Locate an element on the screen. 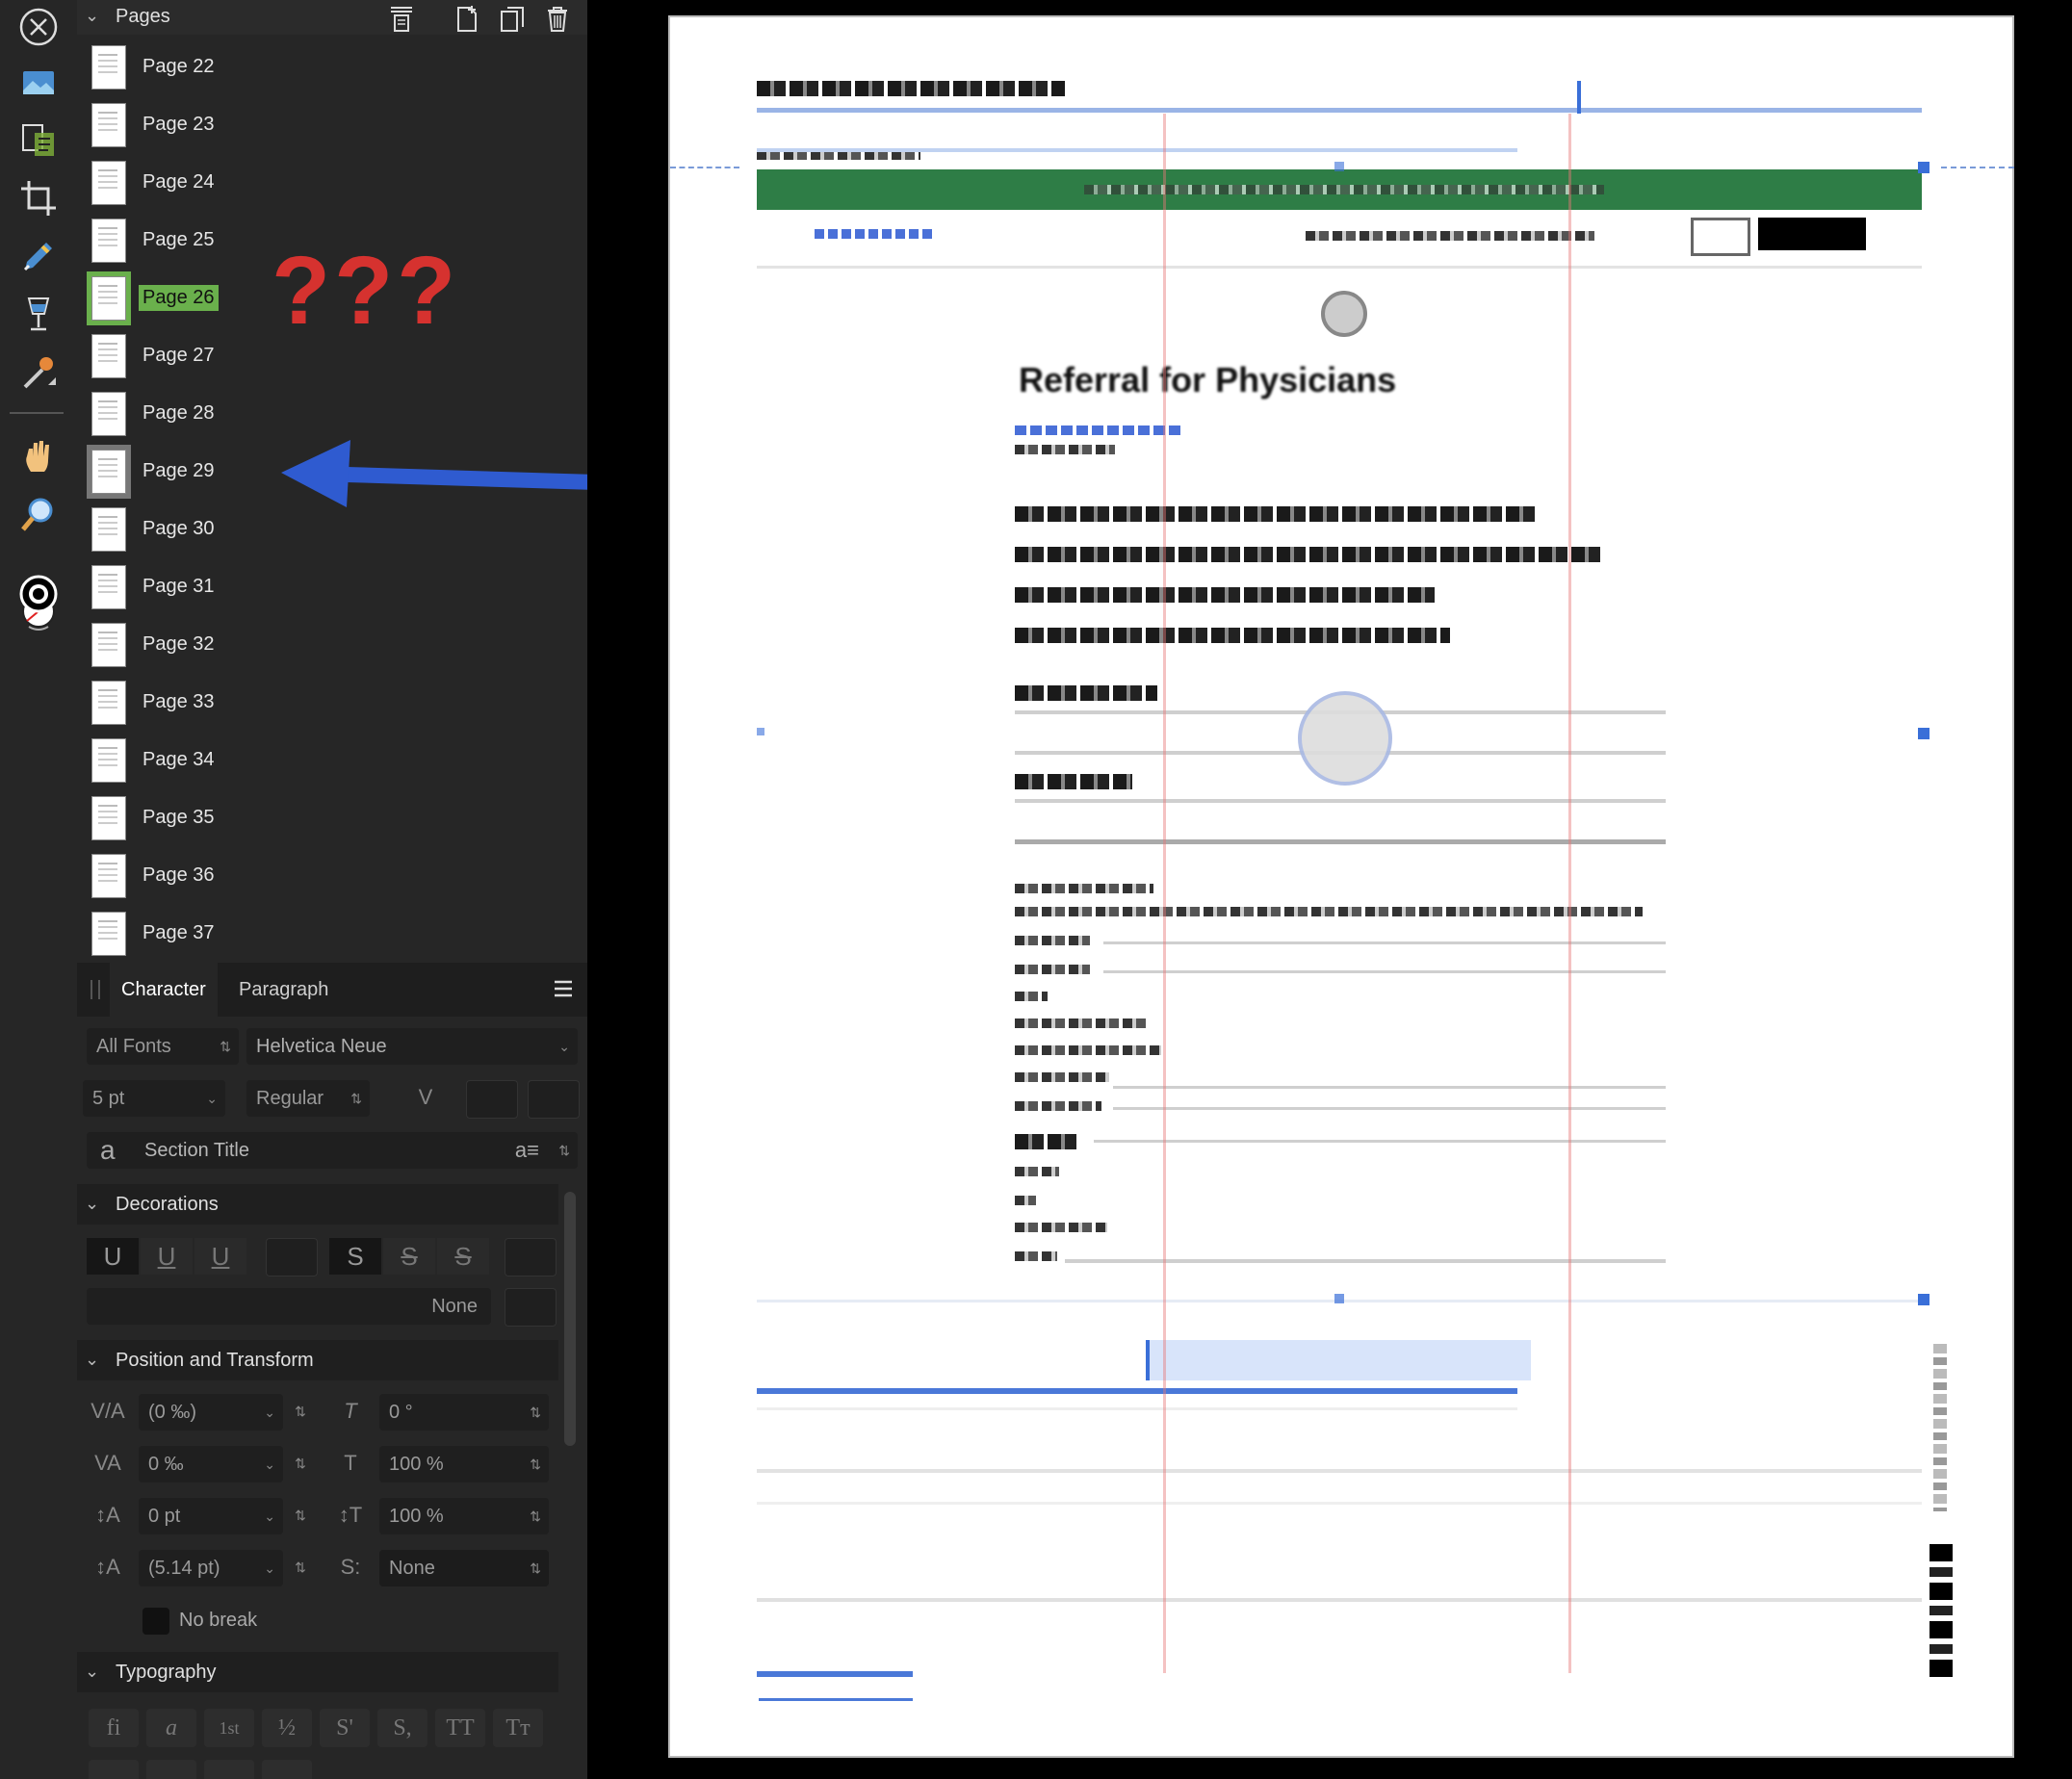 The image size is (2072, 1779). text-style-select: a Section Title a≡ ⇅ is located at coordinates (332, 1150).